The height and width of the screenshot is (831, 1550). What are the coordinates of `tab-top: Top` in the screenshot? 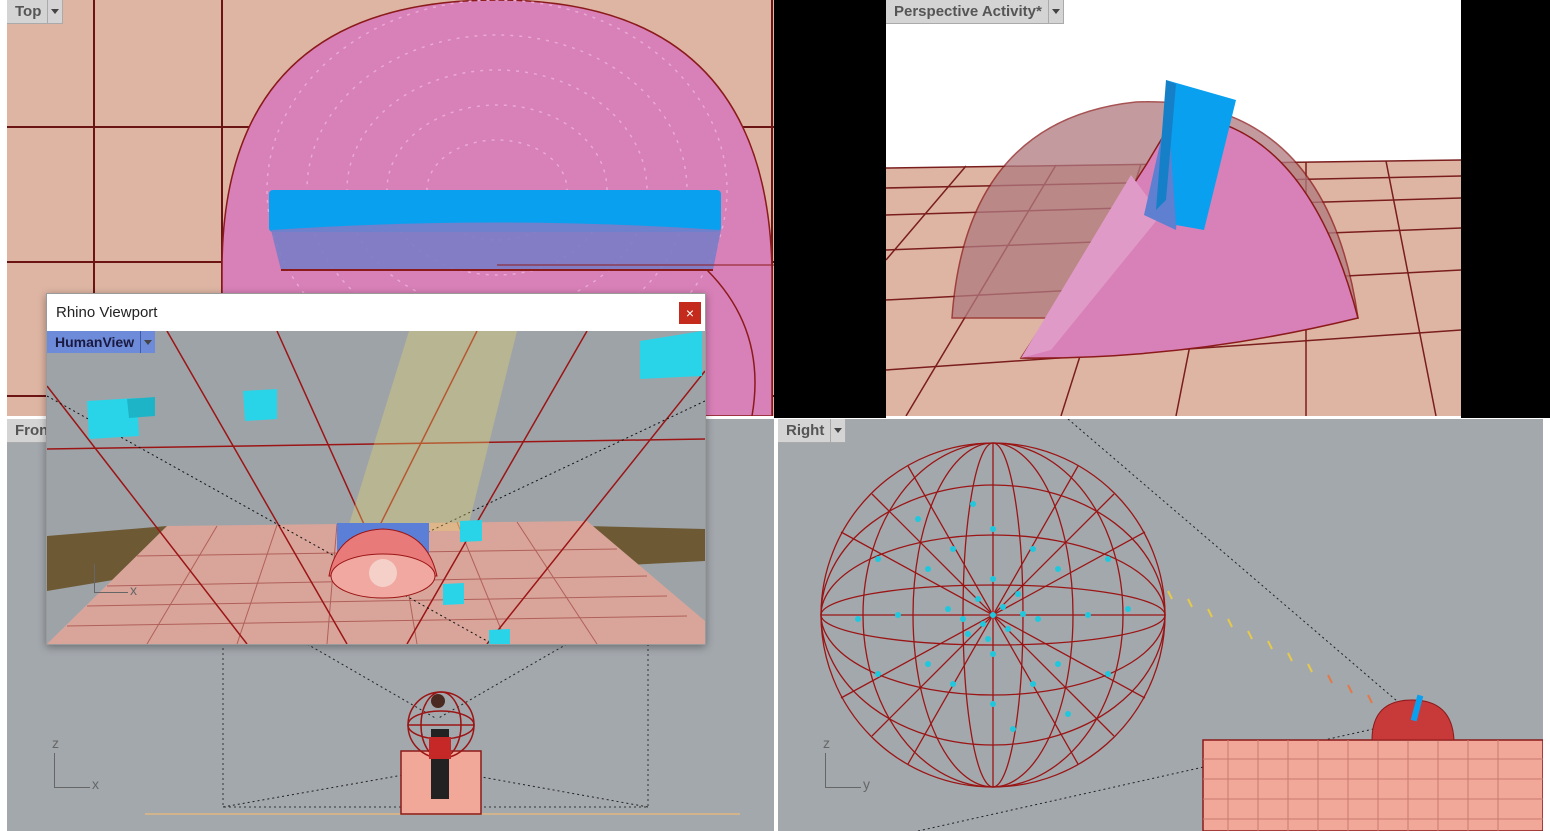 It's located at (35, 12).